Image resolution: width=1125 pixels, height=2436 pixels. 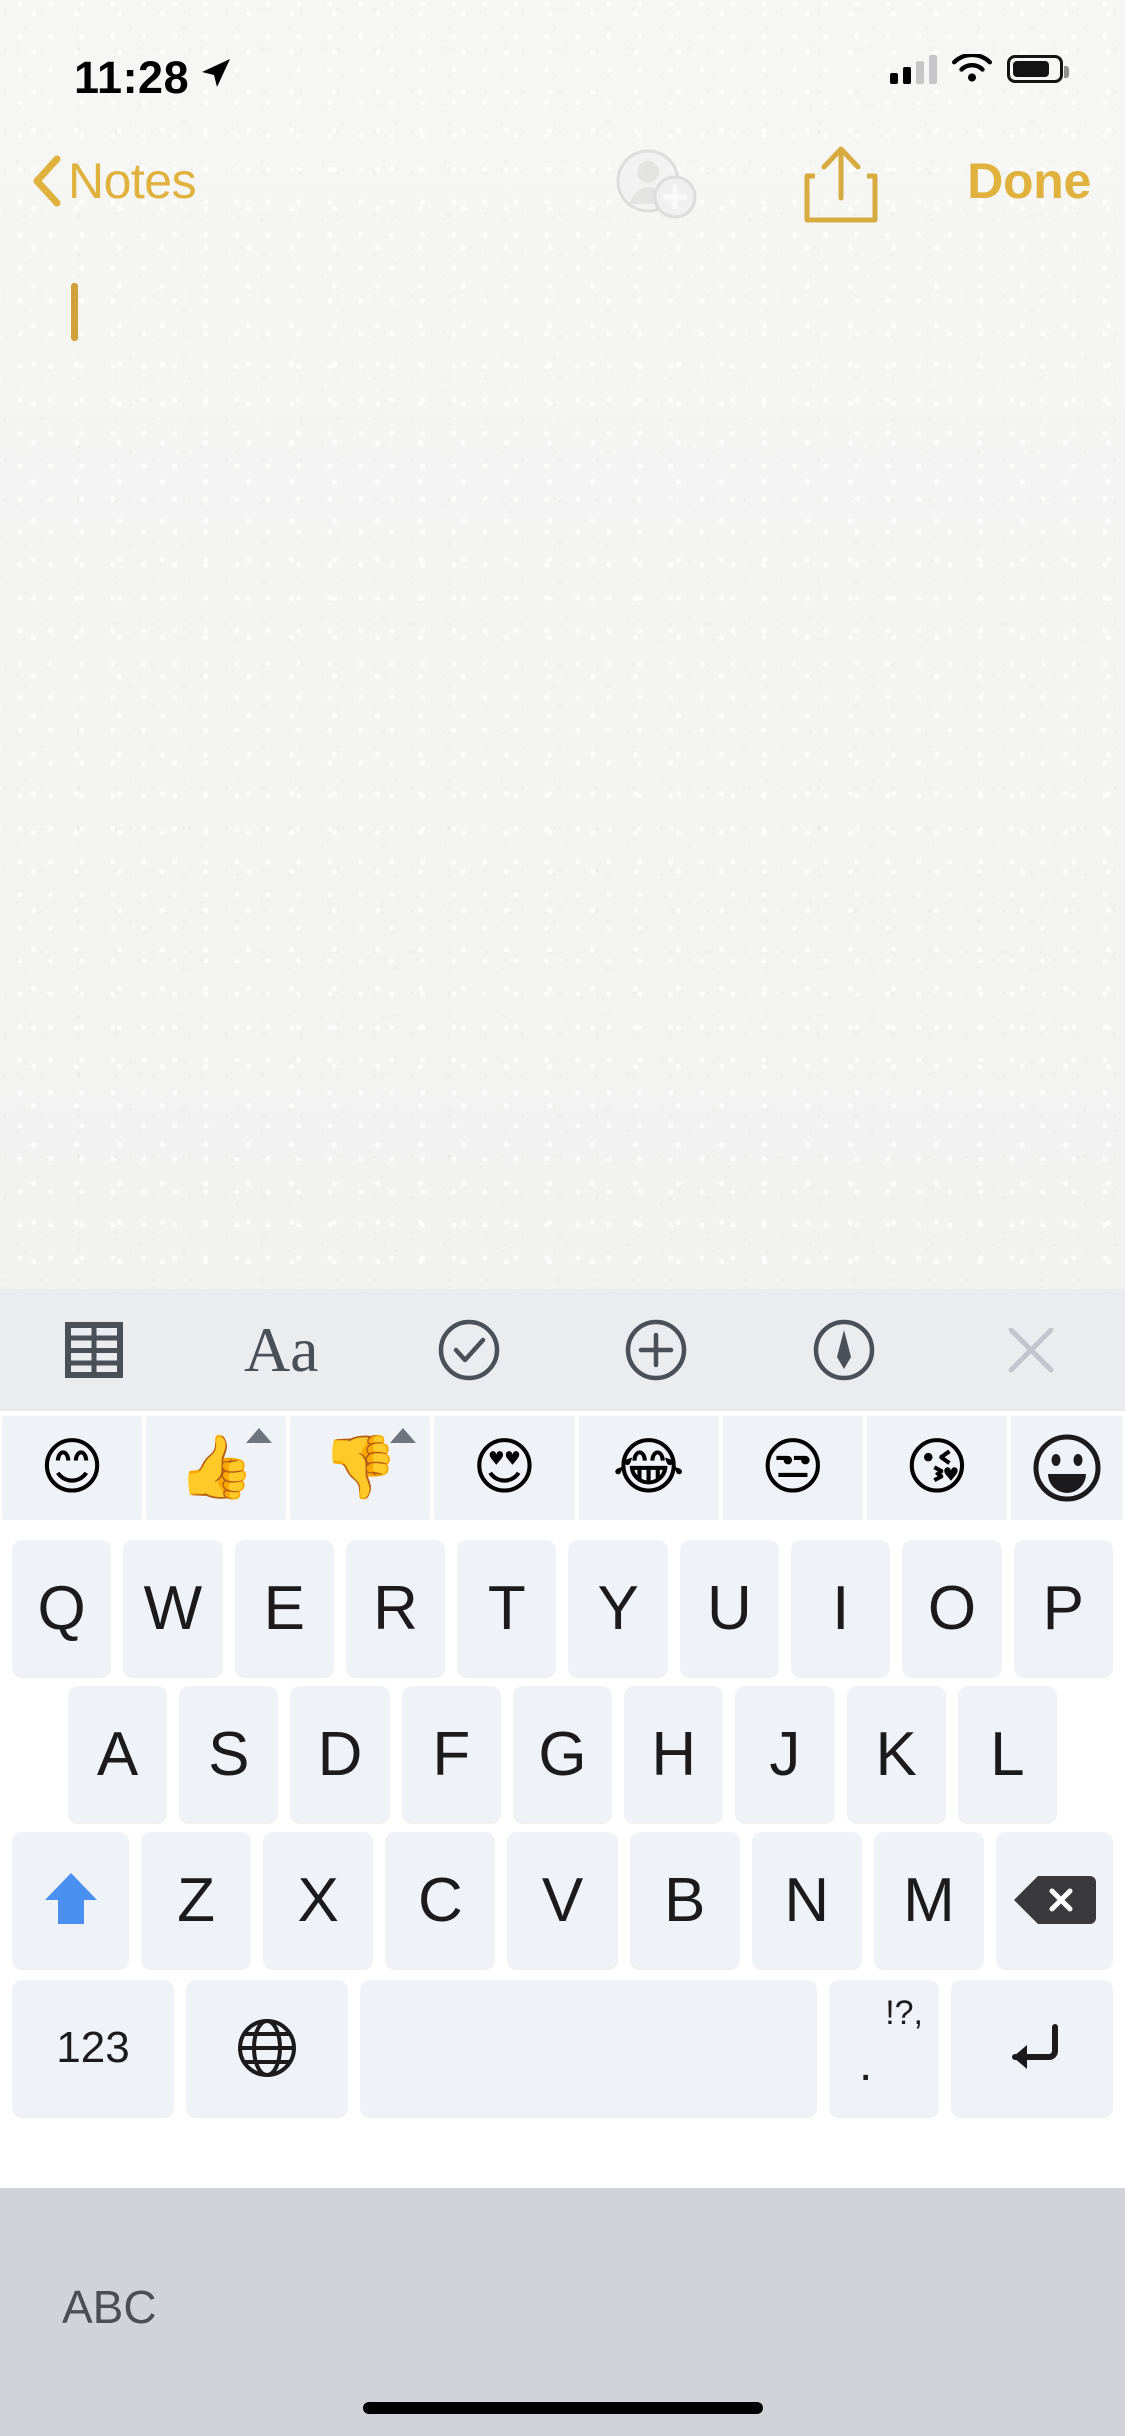 I want to click on key-h: H, so click(x=674, y=1754).